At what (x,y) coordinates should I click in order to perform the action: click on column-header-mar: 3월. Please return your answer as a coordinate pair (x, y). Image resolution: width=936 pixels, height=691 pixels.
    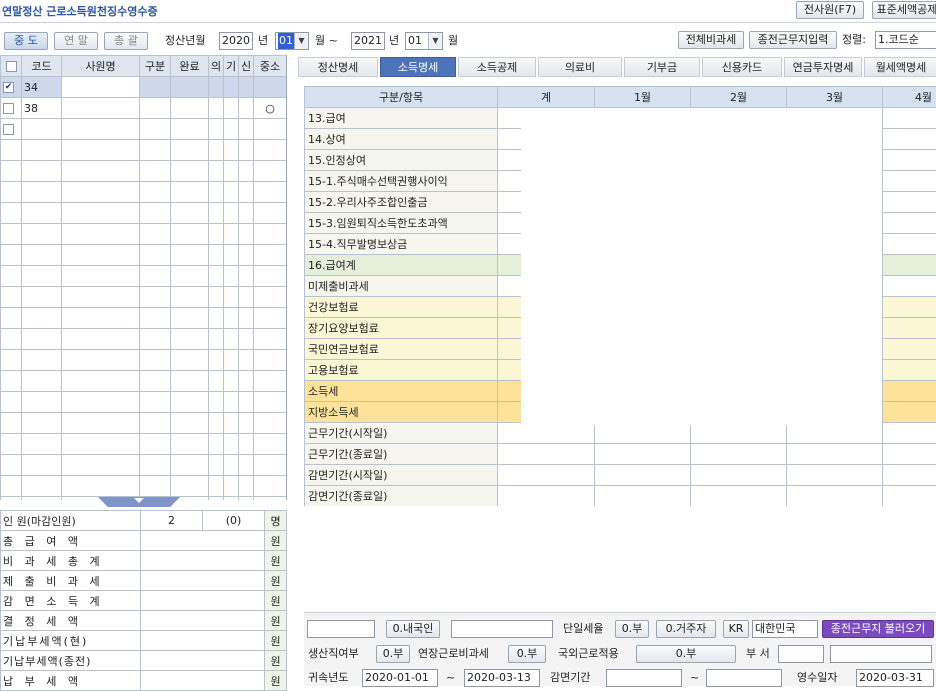
    Looking at the image, I should click on (835, 97).